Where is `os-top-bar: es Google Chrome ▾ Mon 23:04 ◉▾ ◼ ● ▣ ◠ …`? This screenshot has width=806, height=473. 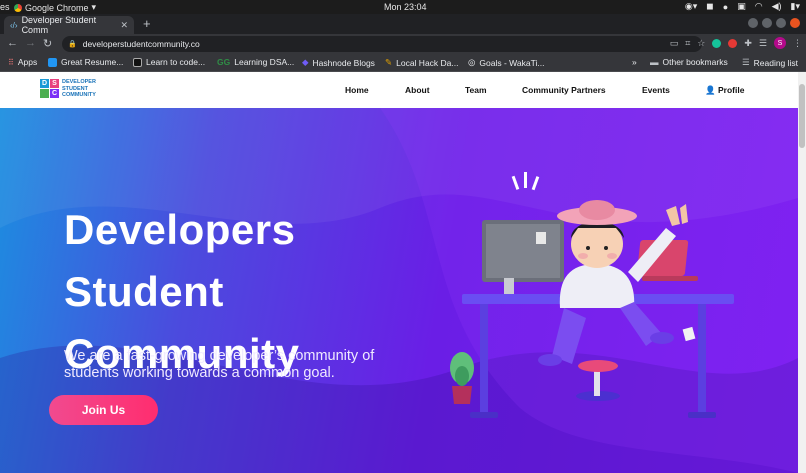 os-top-bar: es Google Chrome ▾ Mon 23:04 ◉▾ ◼ ● ▣ ◠ … is located at coordinates (403, 7).